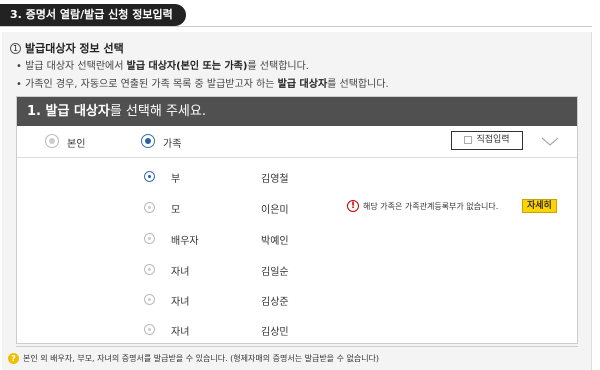 The image size is (600, 370). Describe the element at coordinates (52, 141) in the screenshot. I see `self-radio` at that location.